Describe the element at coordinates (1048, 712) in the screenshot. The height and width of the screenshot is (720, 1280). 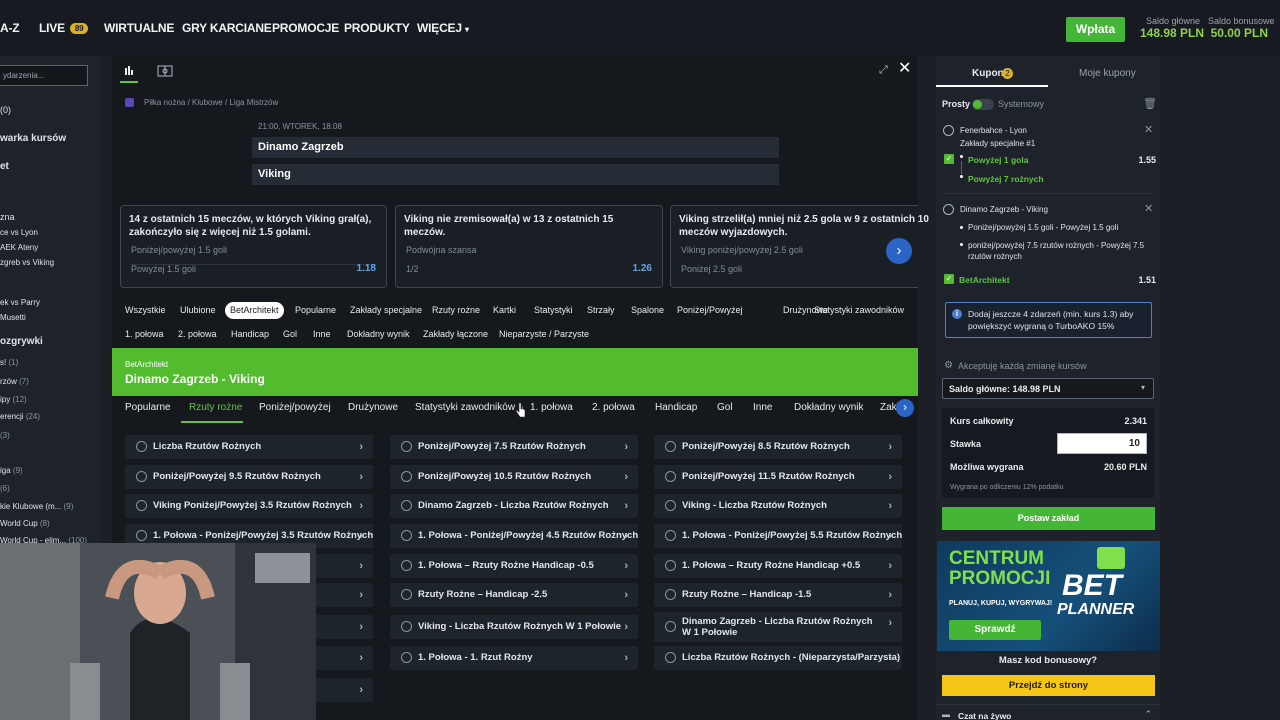
I see `live-chat-bar: ▬ Czat na żywo ⌃` at that location.